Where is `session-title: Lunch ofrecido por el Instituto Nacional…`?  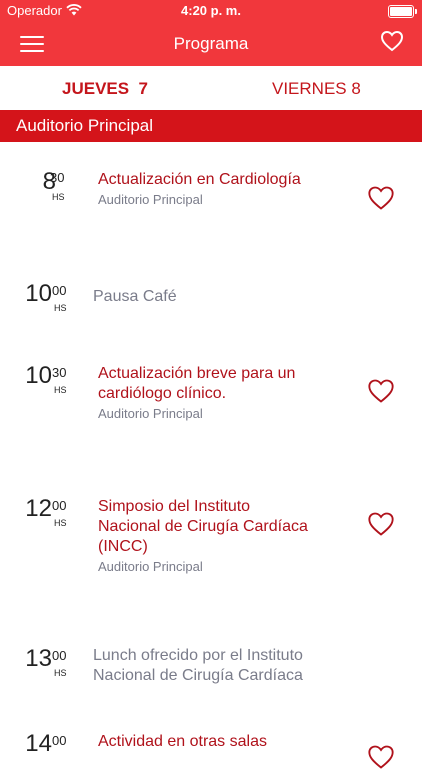
session-title: Lunch ofrecido por el Instituto Nacional… is located at coordinates (198, 666).